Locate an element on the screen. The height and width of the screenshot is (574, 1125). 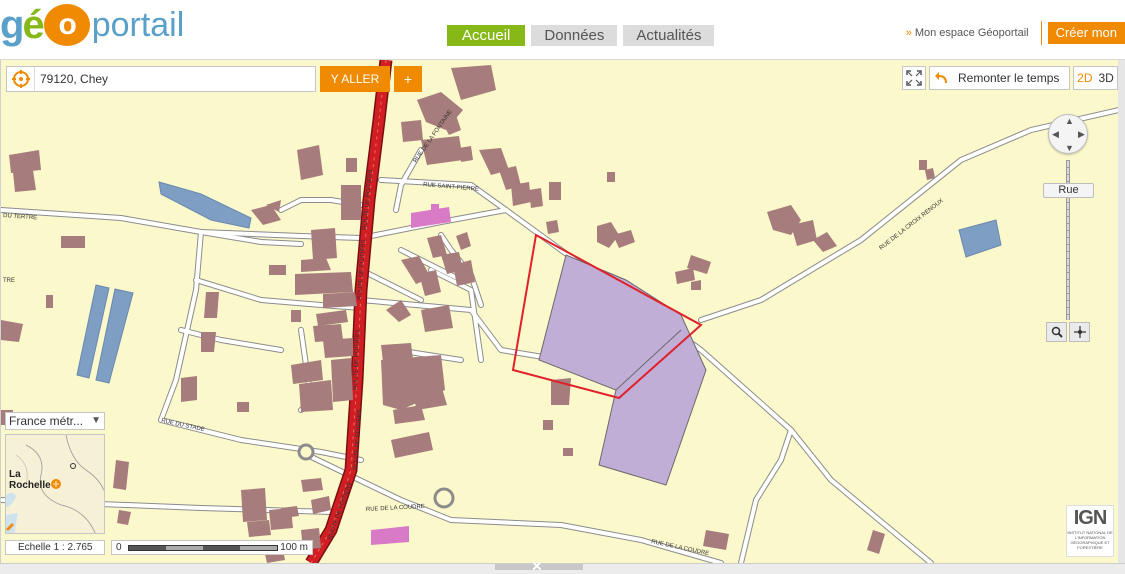
view-2d-button: 2D is located at coordinates (1084, 78).